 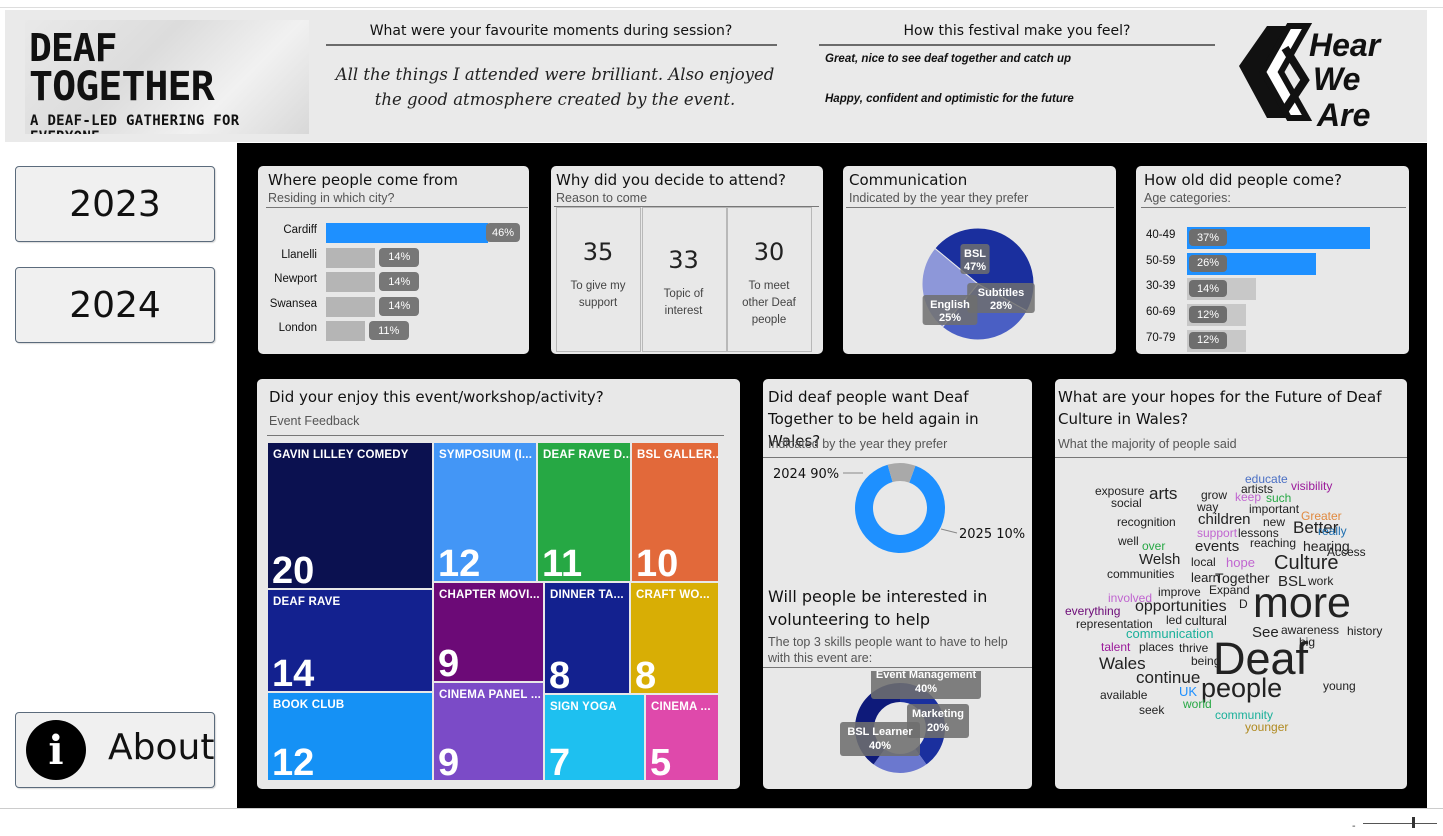 What do you see at coordinates (975, 267) in the screenshot?
I see `pie-slice-pct: 47%` at bounding box center [975, 267].